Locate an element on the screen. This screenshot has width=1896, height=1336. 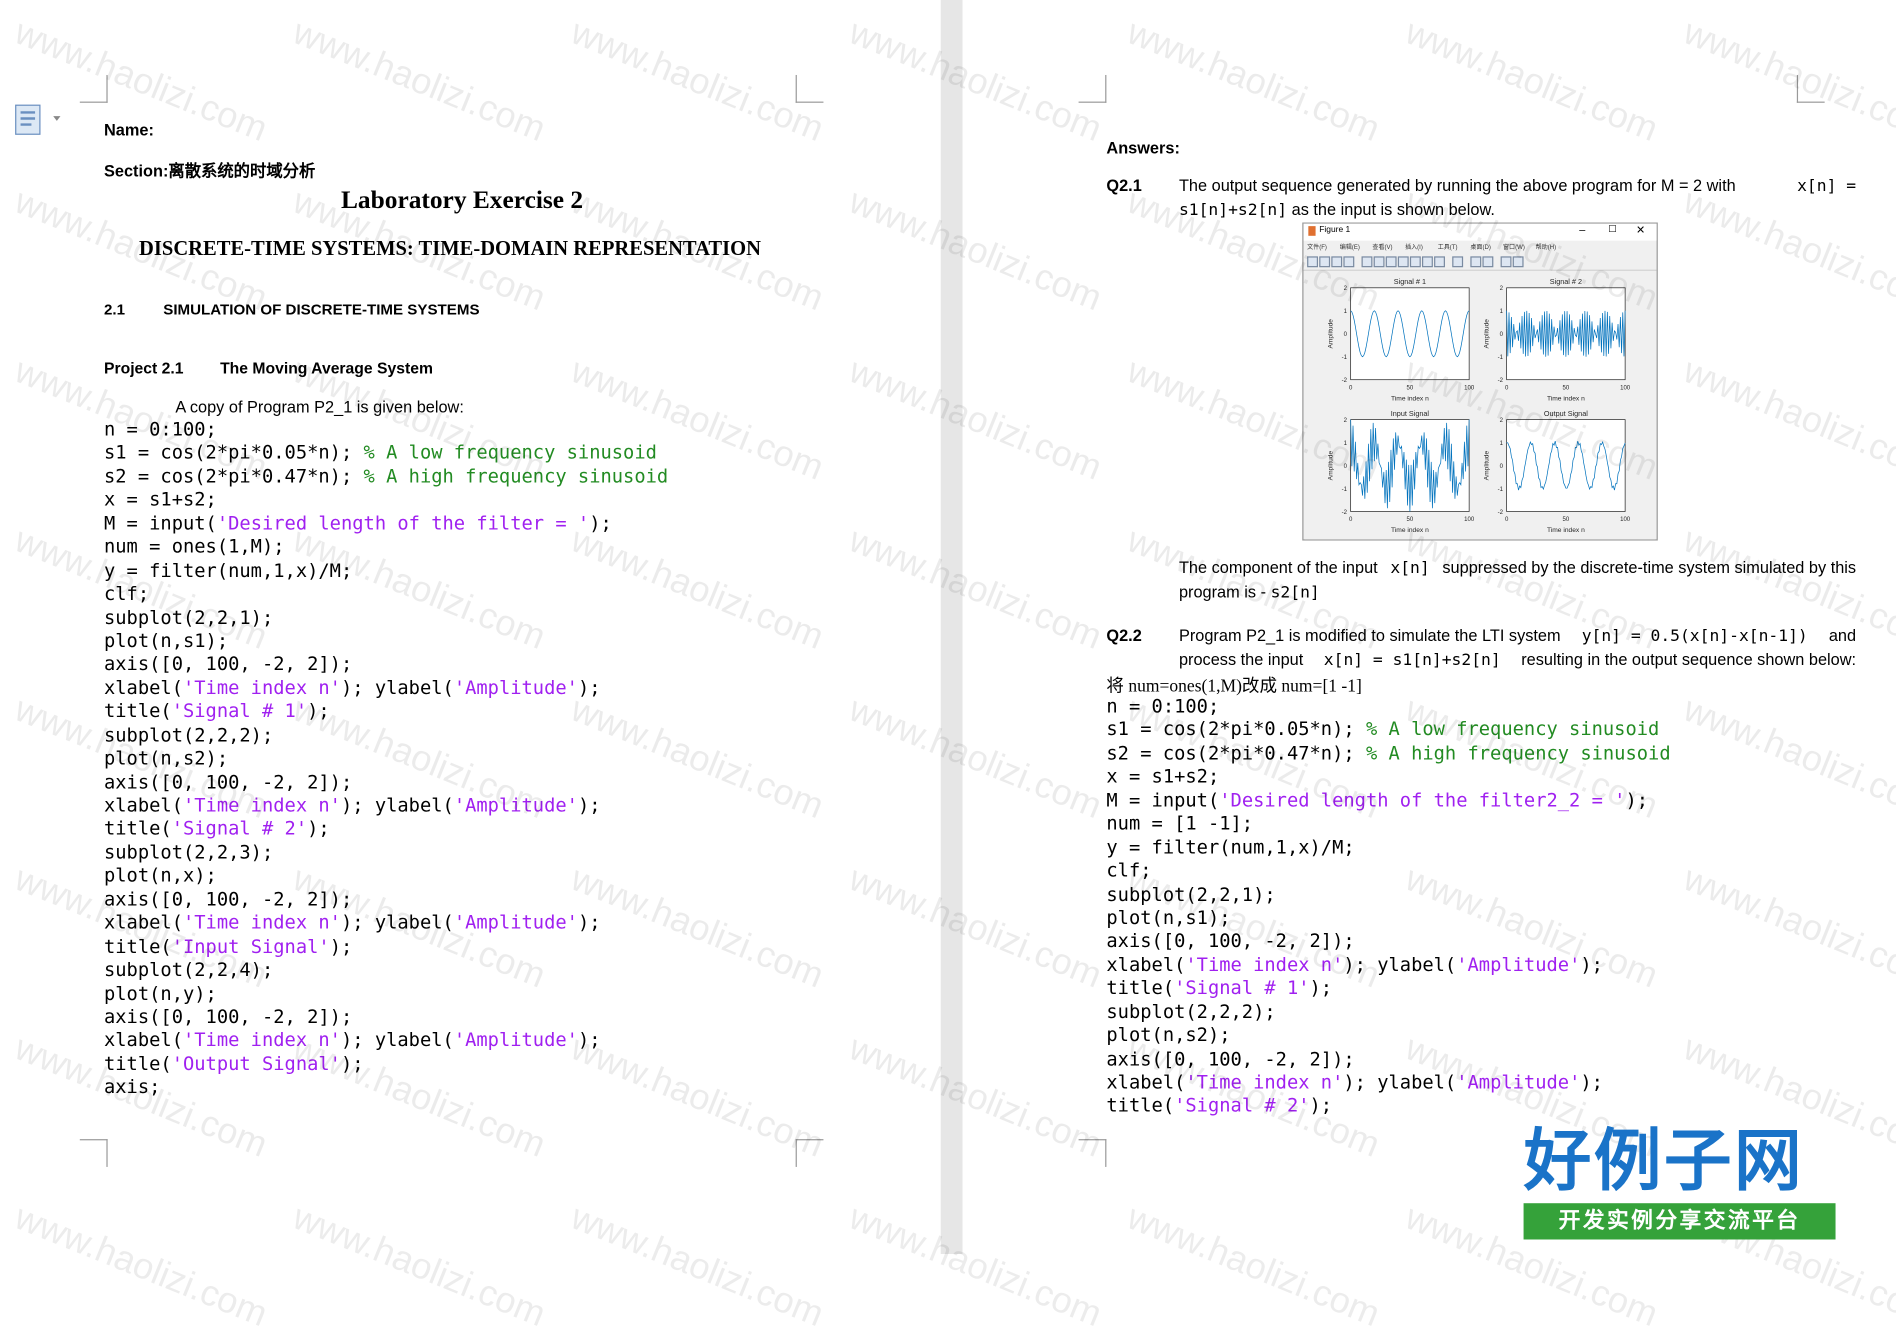
code-text: plot(n,y); is located at coordinates (160, 993).